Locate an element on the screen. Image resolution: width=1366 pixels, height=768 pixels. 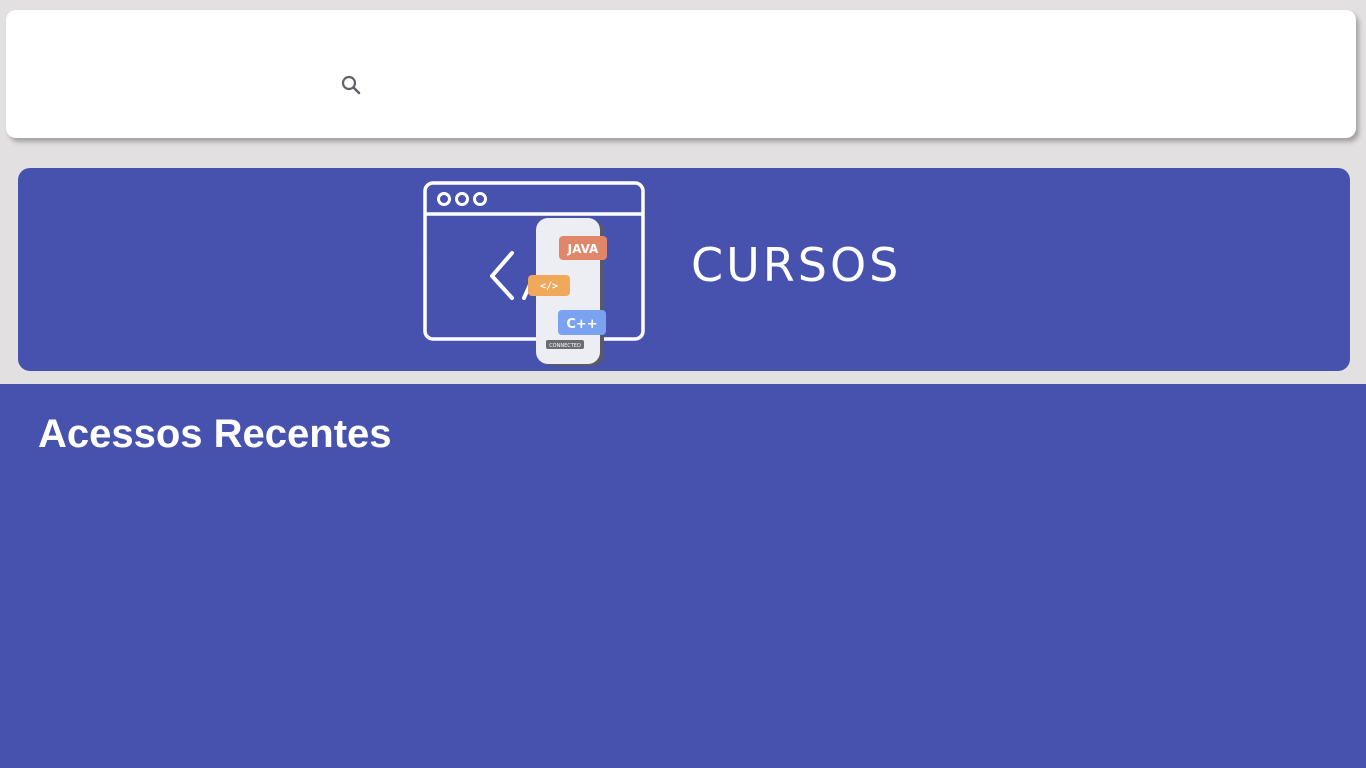
java-badge: JAVA is located at coordinates (583, 249).